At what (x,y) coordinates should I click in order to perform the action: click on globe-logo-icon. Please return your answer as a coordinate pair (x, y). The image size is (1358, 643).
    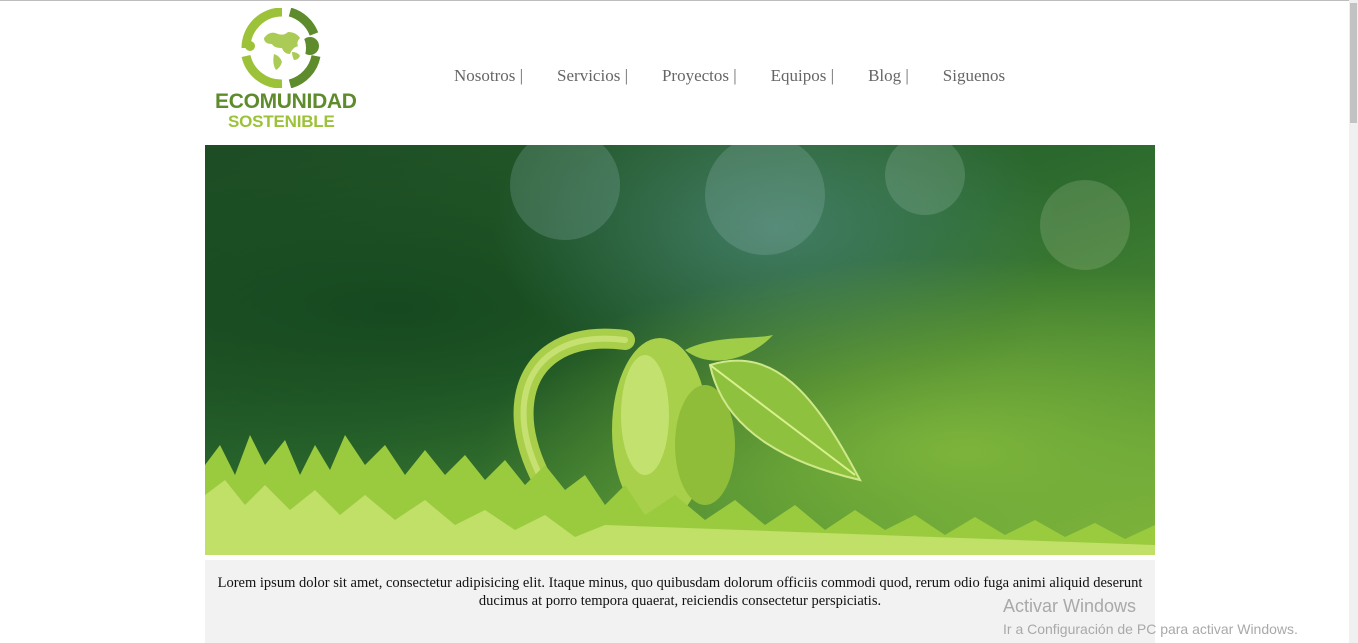
    Looking at the image, I should click on (281, 48).